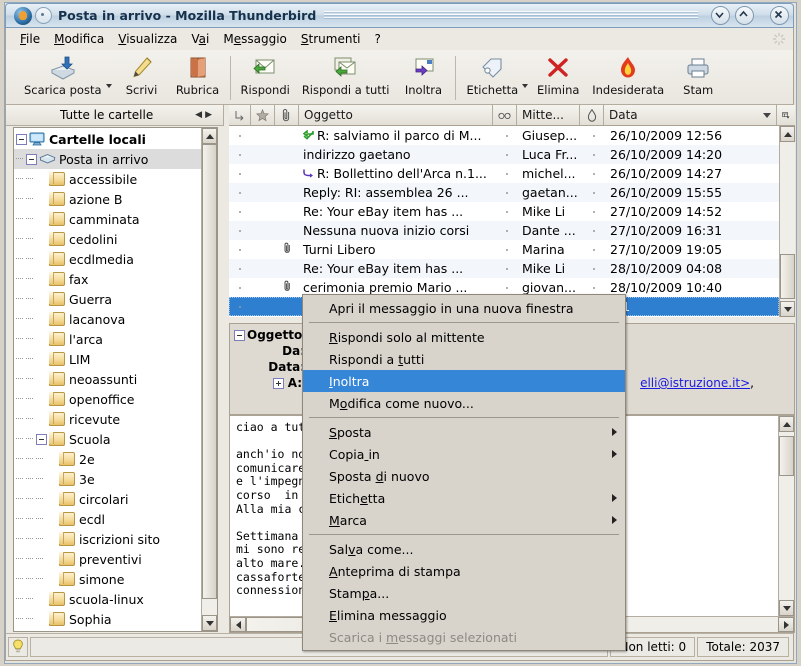  I want to click on body-scroll-track, so click(786, 516).